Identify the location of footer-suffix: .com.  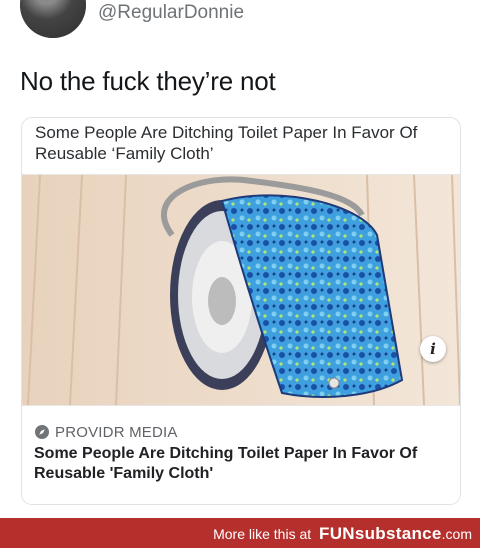
(456, 534).